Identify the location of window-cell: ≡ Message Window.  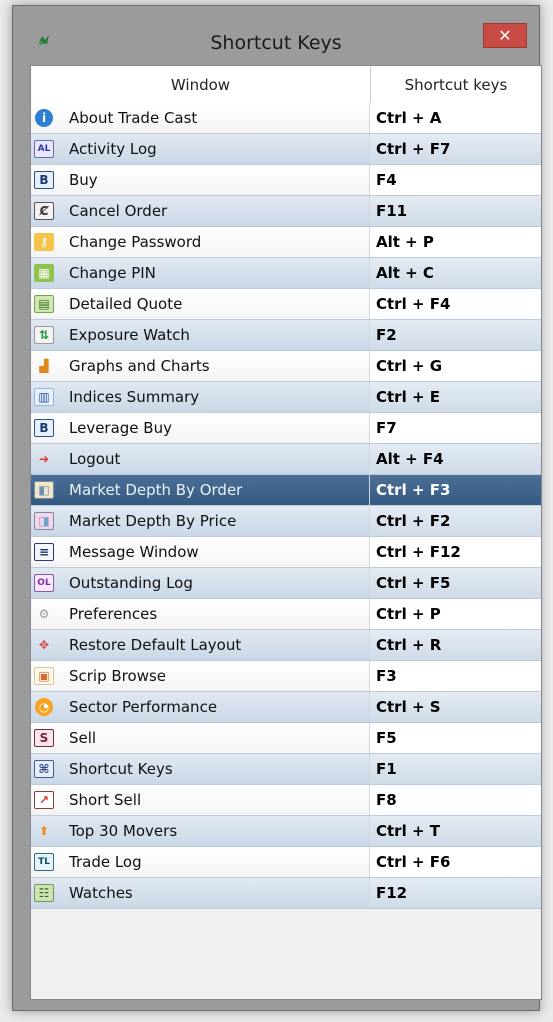
(200, 552).